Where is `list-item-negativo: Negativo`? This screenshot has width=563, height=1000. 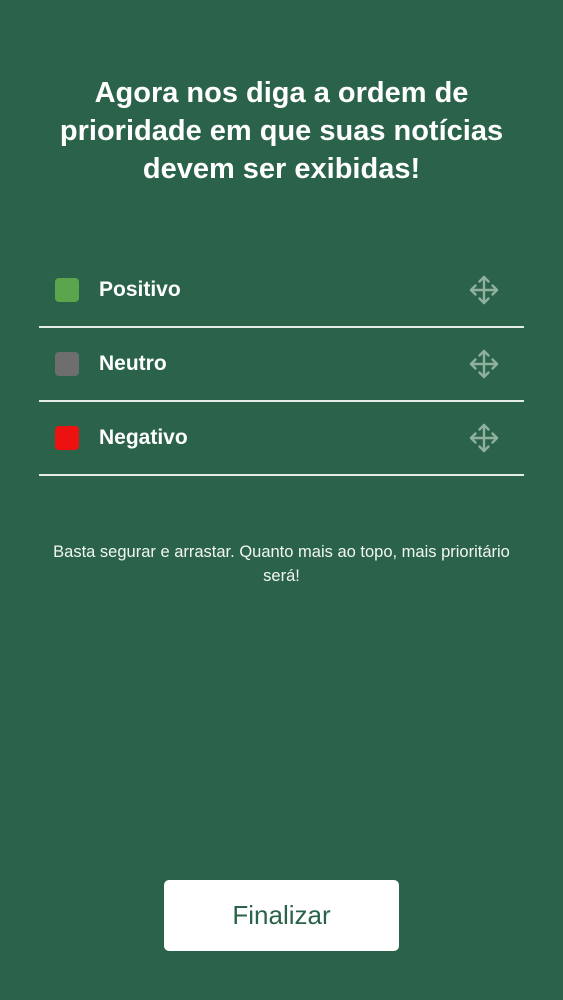
list-item-negativo: Negativo is located at coordinates (281, 439).